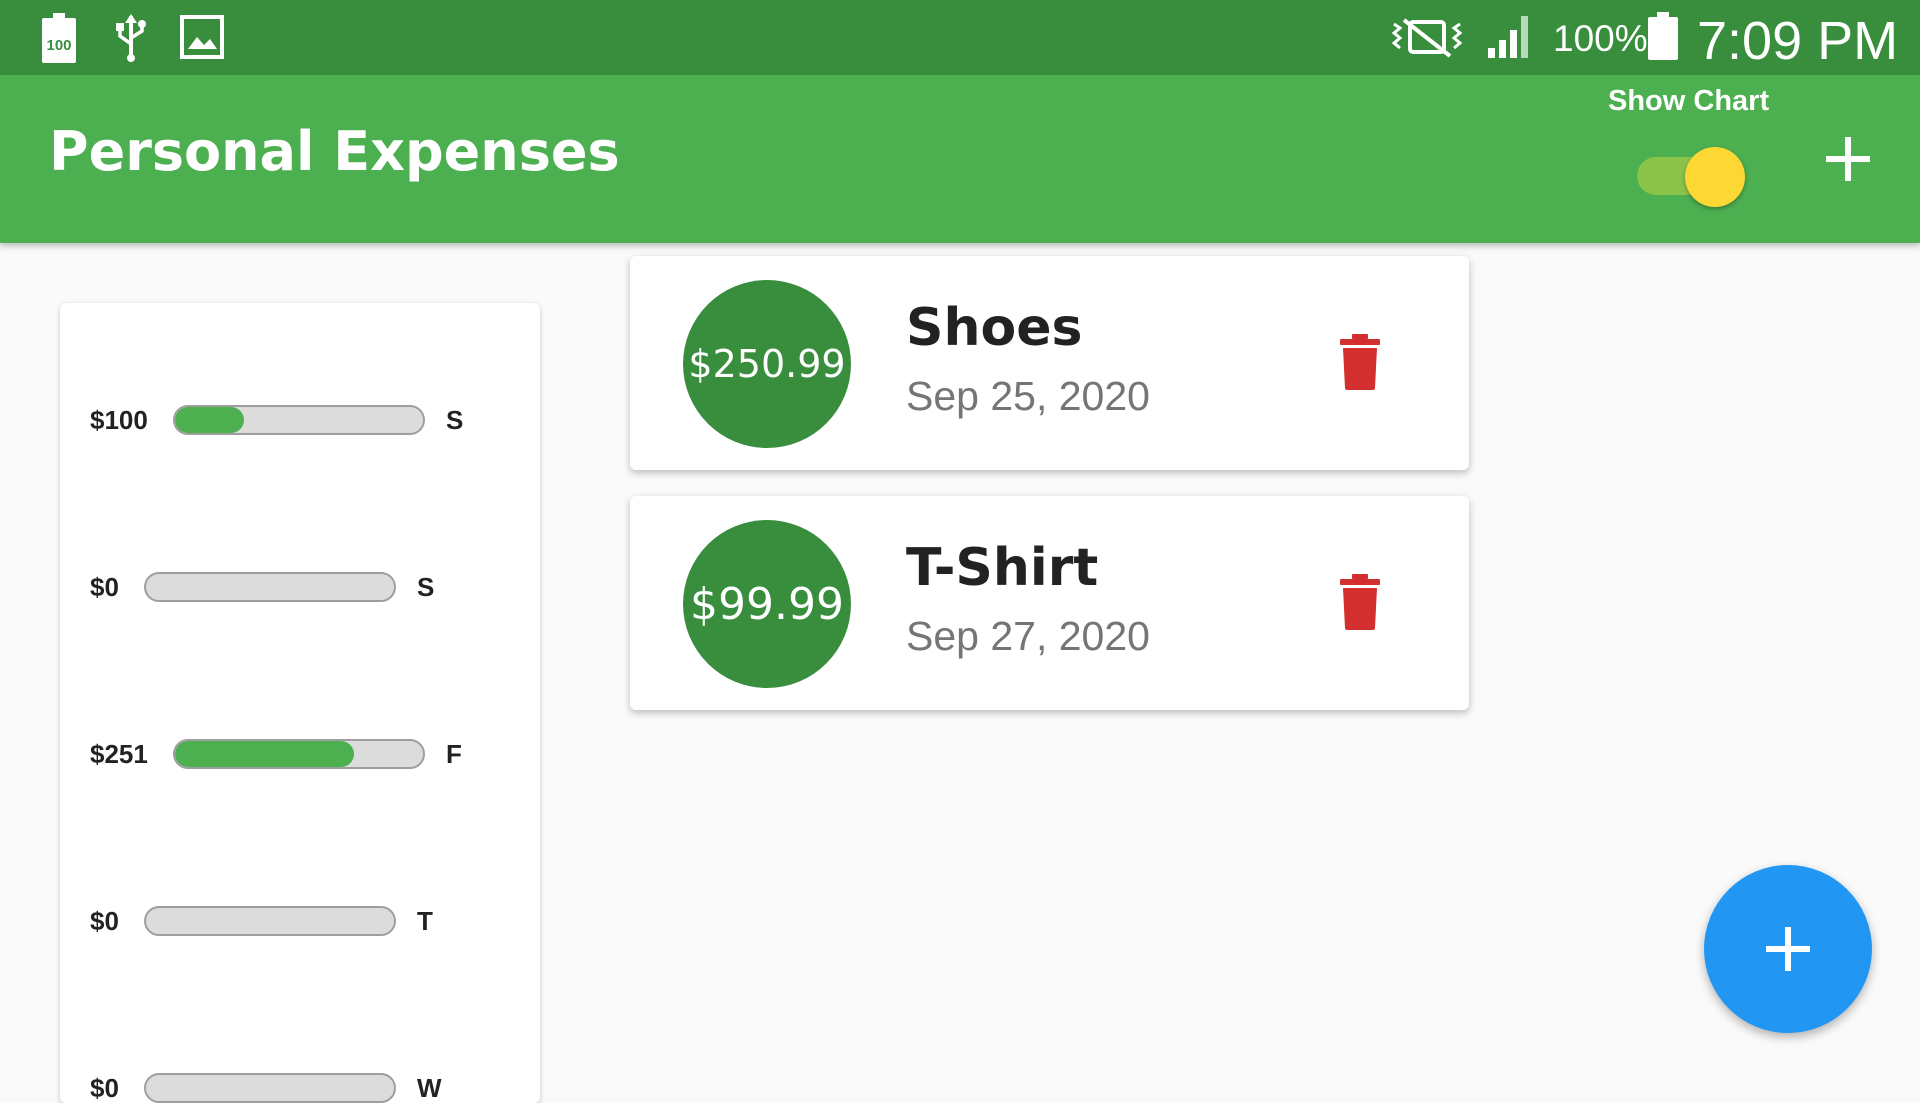 This screenshot has height=1103, width=1920. I want to click on image-icon, so click(202, 39).